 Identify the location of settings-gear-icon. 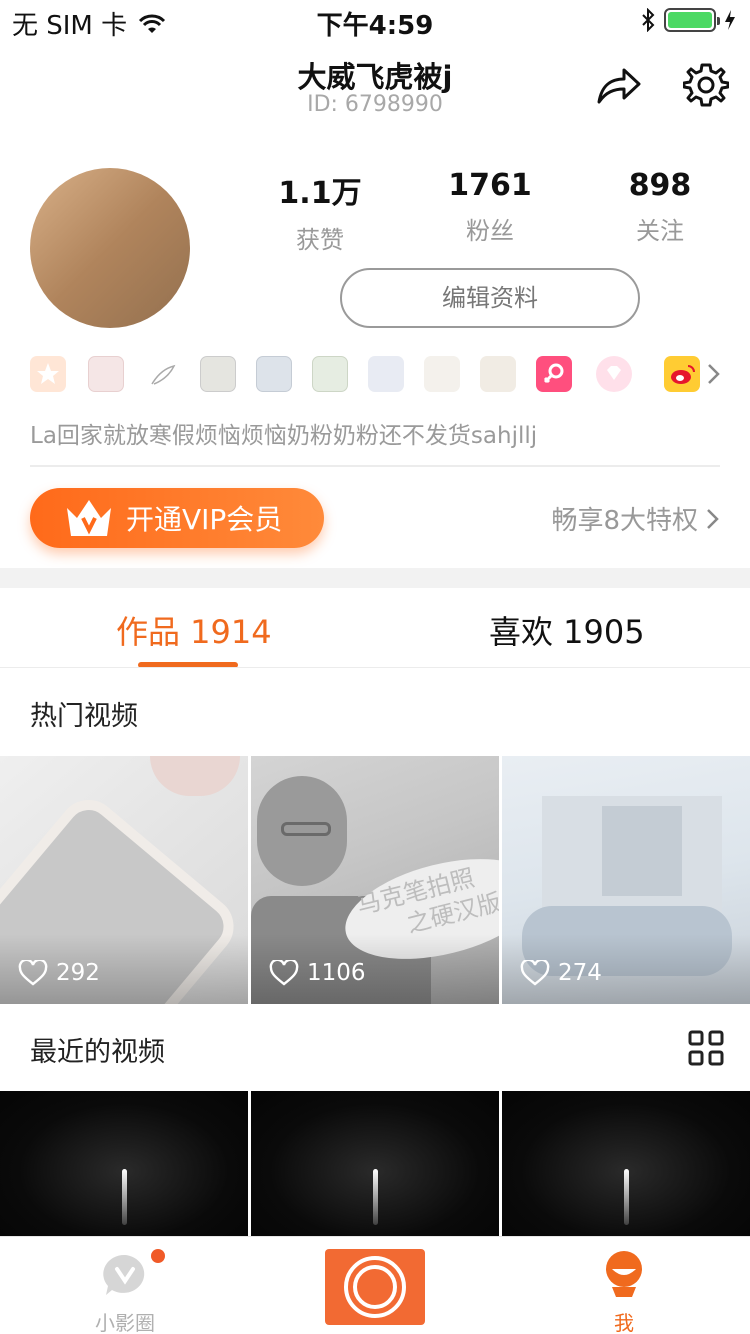
(706, 85).